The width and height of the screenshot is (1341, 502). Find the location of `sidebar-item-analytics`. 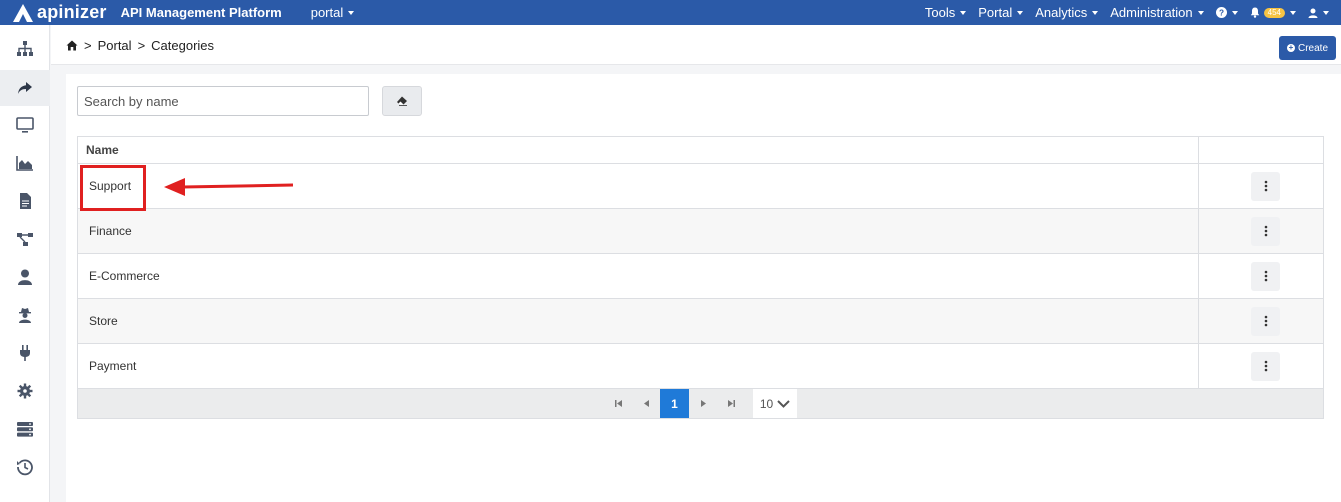

sidebar-item-analytics is located at coordinates (25, 163).